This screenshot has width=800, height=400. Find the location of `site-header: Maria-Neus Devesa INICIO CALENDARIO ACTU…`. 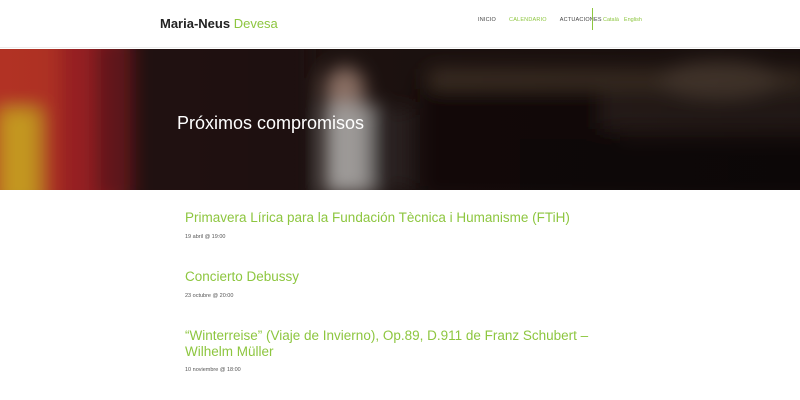

site-header: Maria-Neus Devesa INICIO CALENDARIO ACTU… is located at coordinates (400, 24).